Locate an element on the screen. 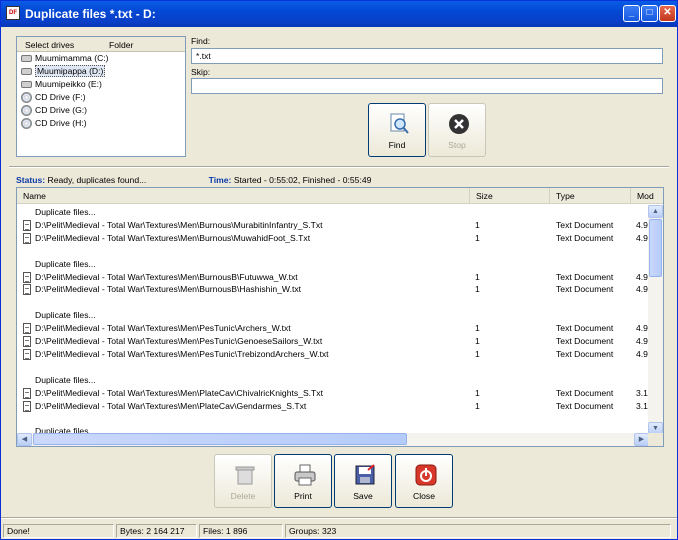 The height and width of the screenshot is (540, 678). drive-item: Muumimamma (C:) is located at coordinates (101, 58).